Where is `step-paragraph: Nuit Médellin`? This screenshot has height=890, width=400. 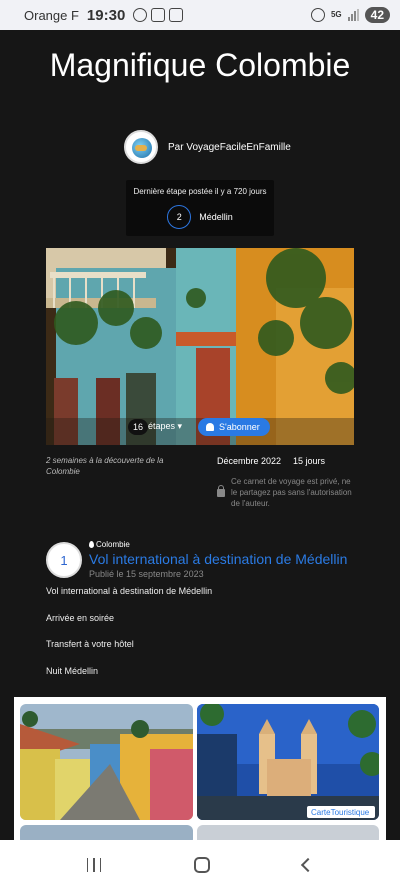 step-paragraph: Nuit Médellin is located at coordinates (72, 671).